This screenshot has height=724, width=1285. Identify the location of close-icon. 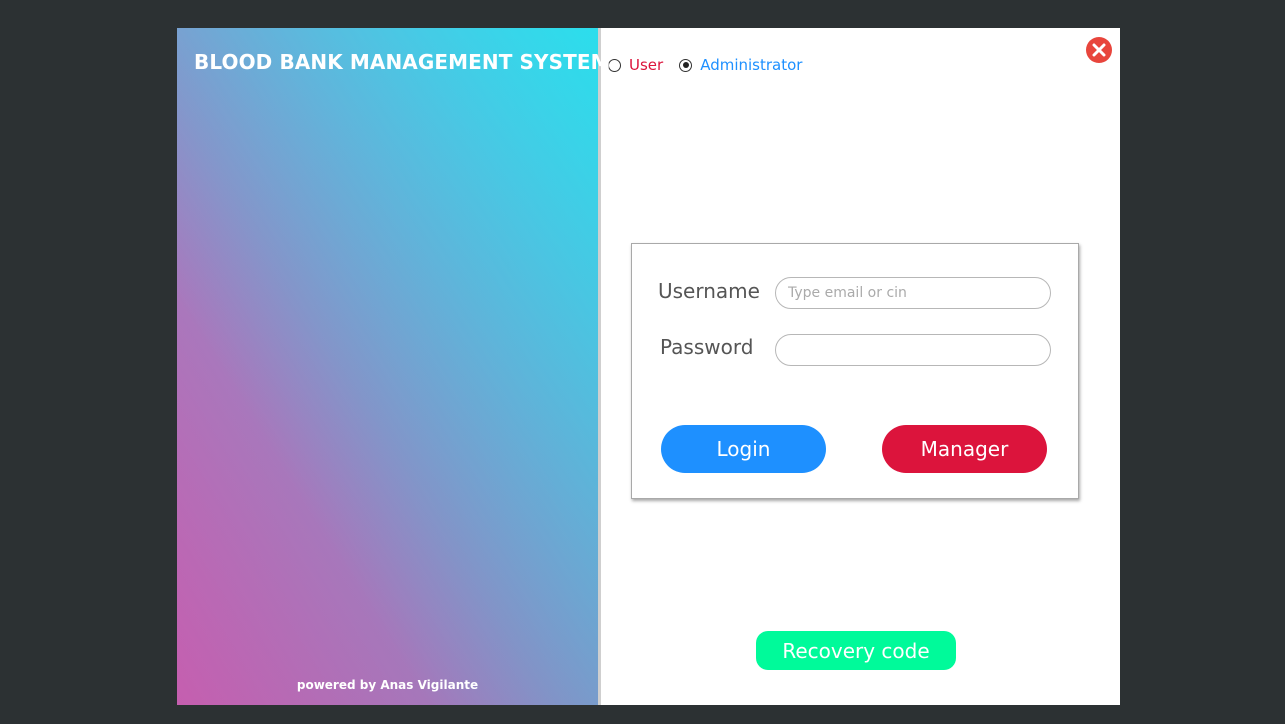
(1099, 50).